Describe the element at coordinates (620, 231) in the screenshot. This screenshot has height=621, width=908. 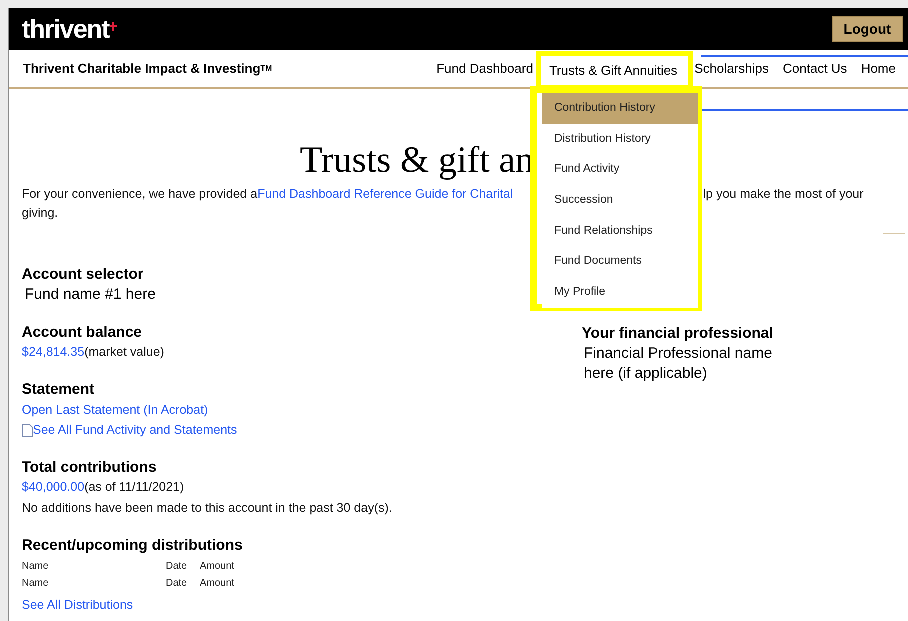
I see `menu-item: Fund Relationships` at that location.